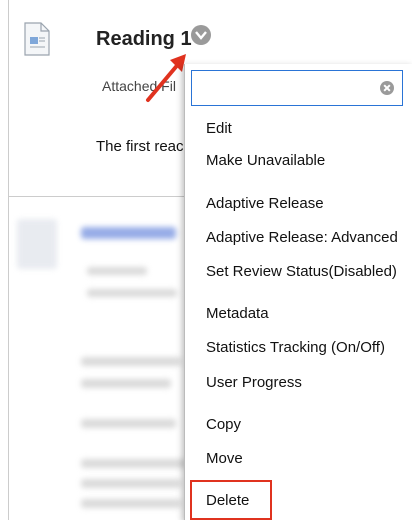 The image size is (412, 520). What do you see at coordinates (301, 271) in the screenshot?
I see `menu-item-set-review-status: Set Review Status(Disabled)` at bounding box center [301, 271].